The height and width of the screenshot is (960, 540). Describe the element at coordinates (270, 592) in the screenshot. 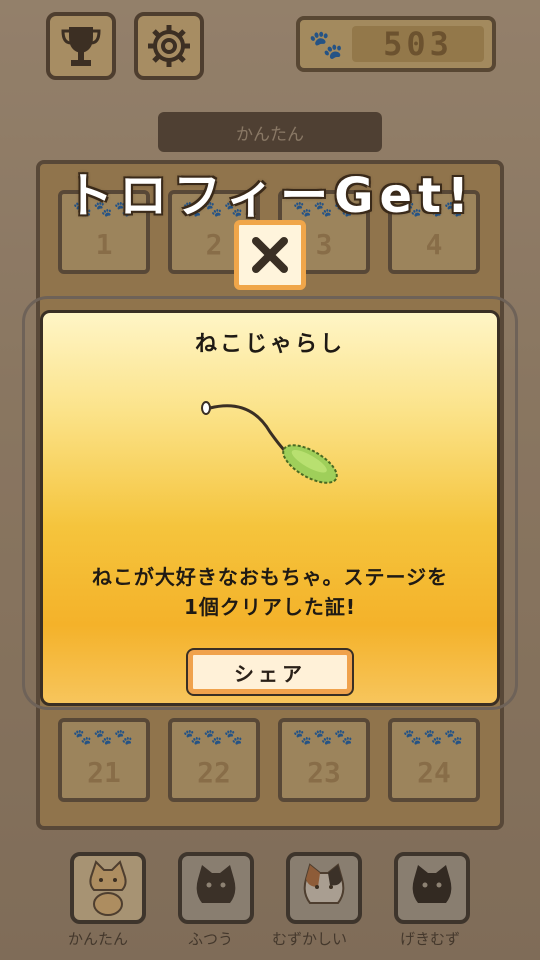

I see `trophy-description: ねこが大好きなおもちゃ。ステージを 1個クリアした証!` at that location.